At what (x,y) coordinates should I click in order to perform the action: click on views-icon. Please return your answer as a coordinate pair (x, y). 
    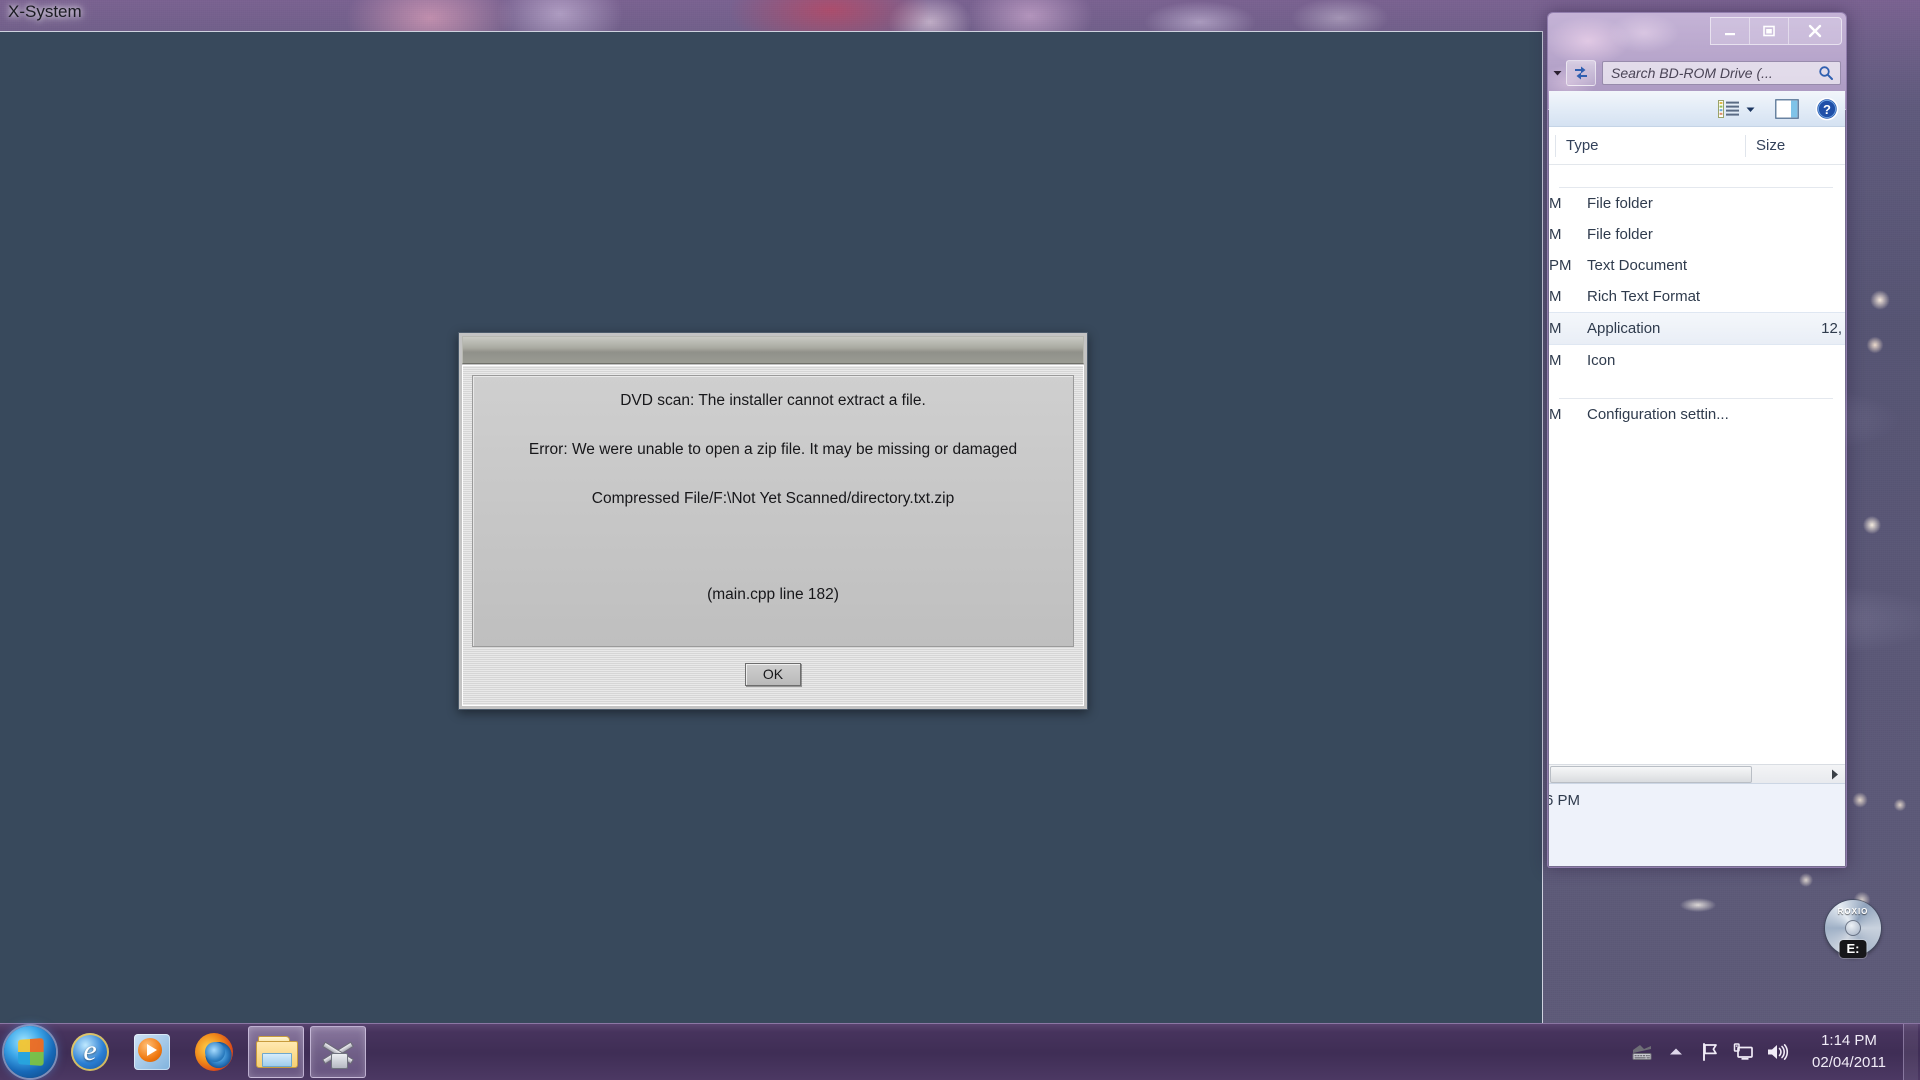
    Looking at the image, I should click on (1728, 108).